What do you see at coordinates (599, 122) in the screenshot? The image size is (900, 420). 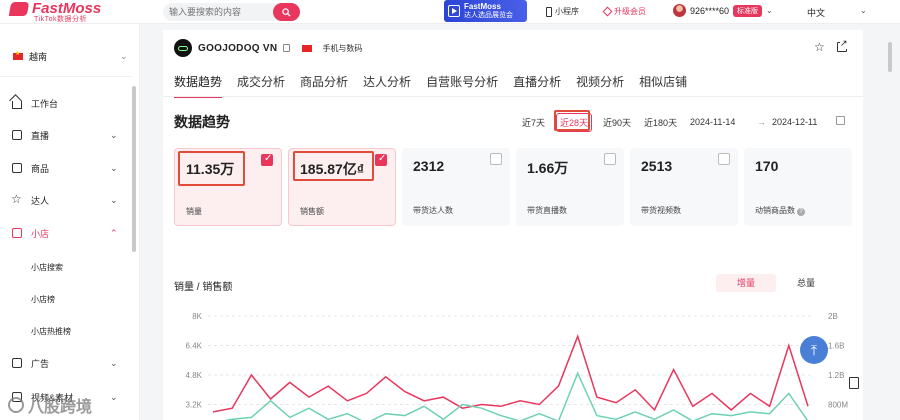 I see `period-selector: 近7天 近28天 近90天 近180天` at bounding box center [599, 122].